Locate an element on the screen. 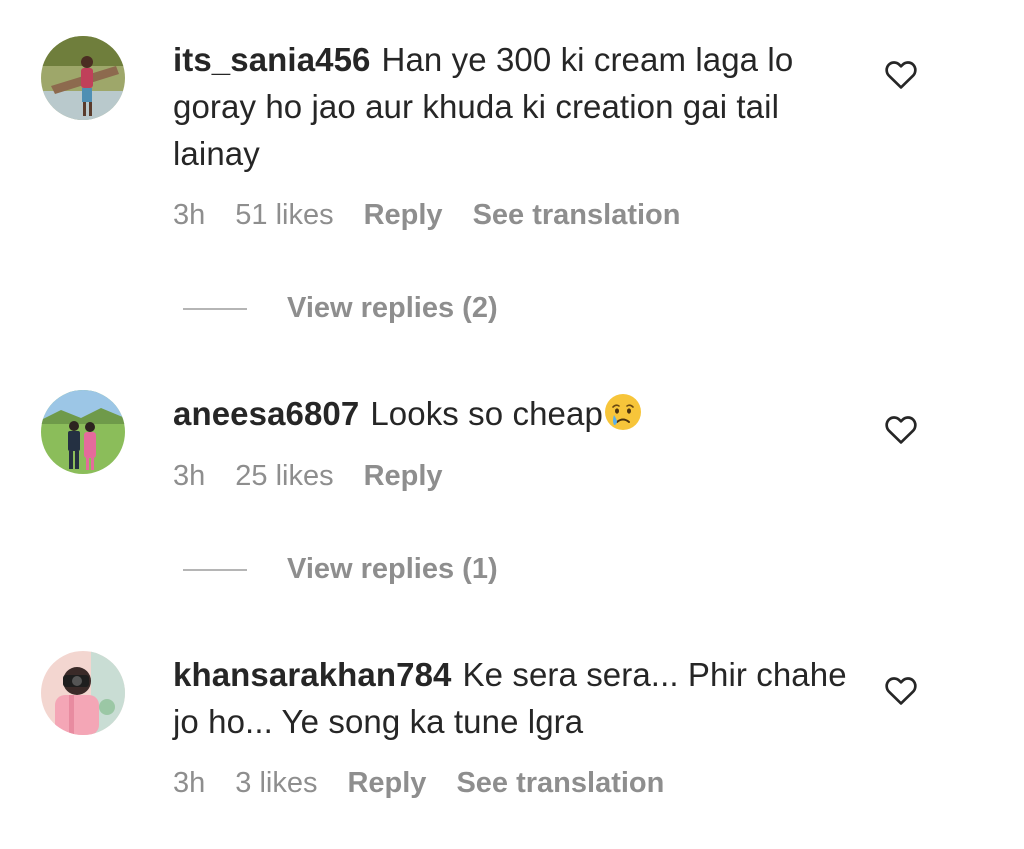  comment-username: khansarakhan784 is located at coordinates (312, 674).